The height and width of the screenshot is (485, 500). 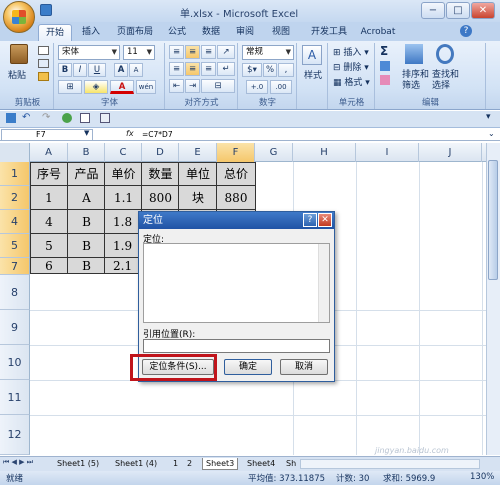 I want to click on autosum-button: Σ, so click(x=384, y=51).